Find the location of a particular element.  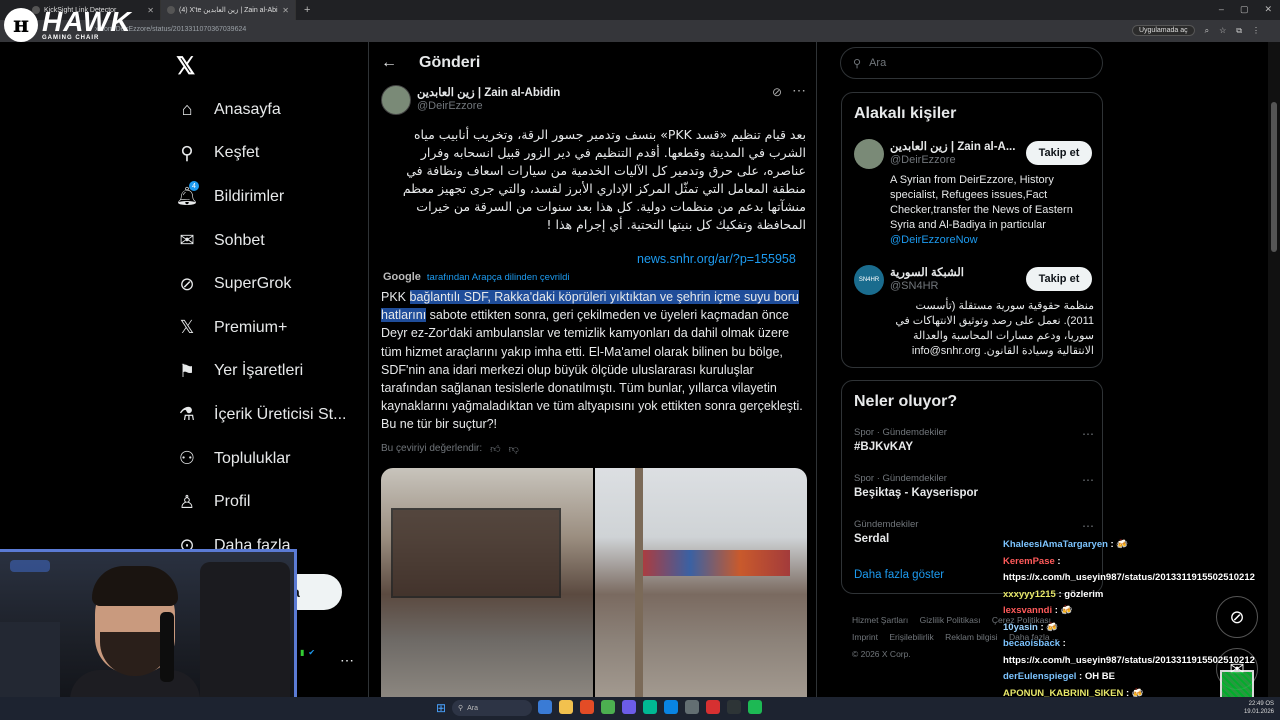

show-more-link: Daha fazla göster is located at coordinates (899, 575).